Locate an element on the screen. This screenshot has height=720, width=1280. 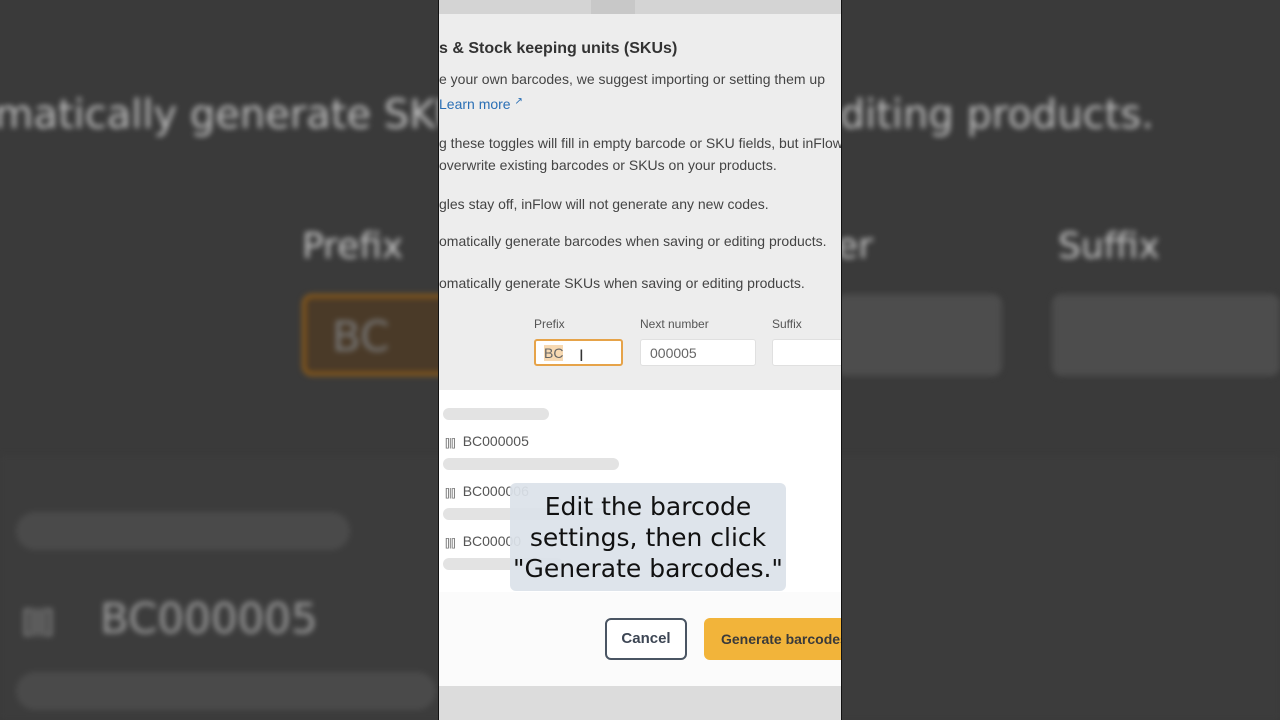
next-number-label: Next number is located at coordinates (674, 324).